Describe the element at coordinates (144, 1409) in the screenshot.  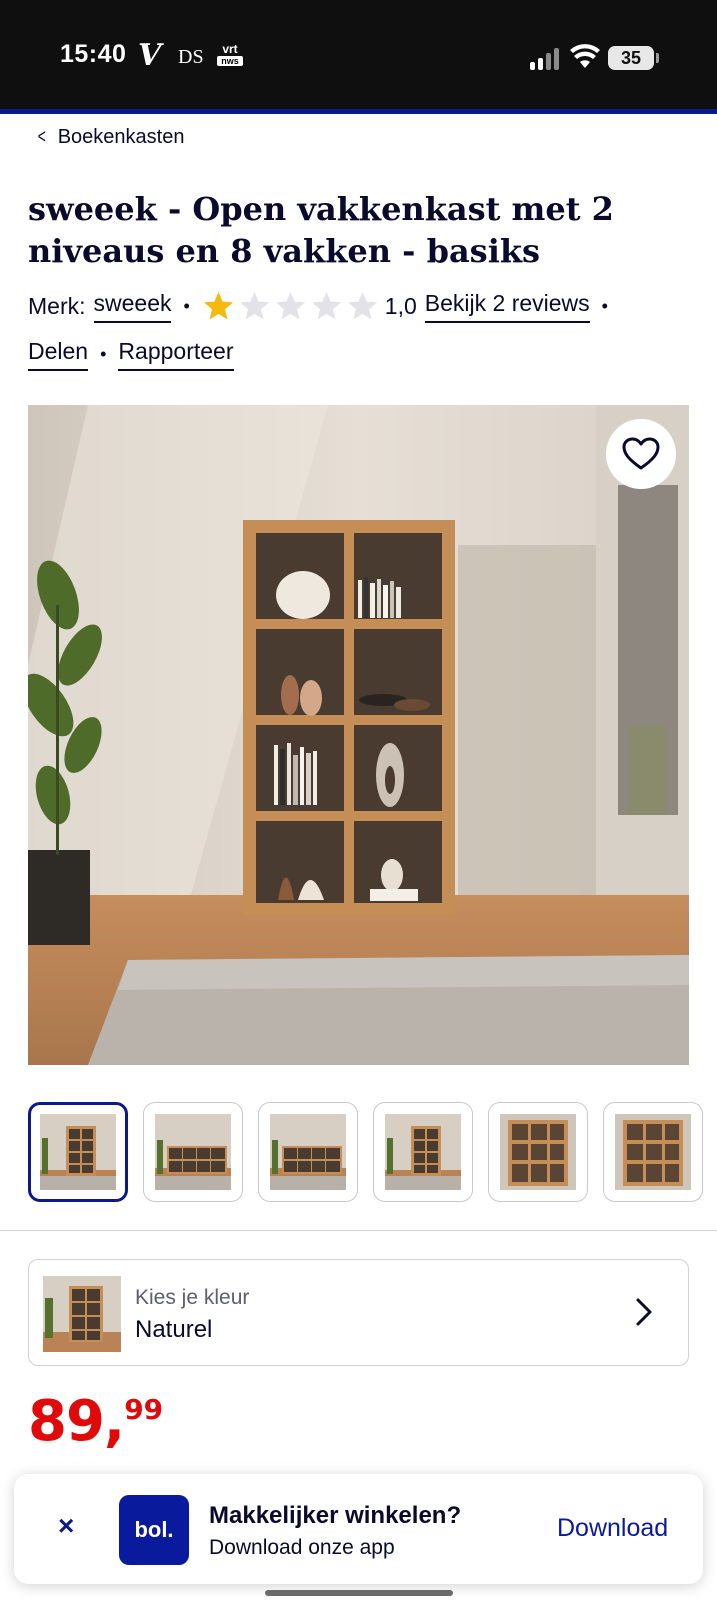
I see `price-decimals: 99` at that location.